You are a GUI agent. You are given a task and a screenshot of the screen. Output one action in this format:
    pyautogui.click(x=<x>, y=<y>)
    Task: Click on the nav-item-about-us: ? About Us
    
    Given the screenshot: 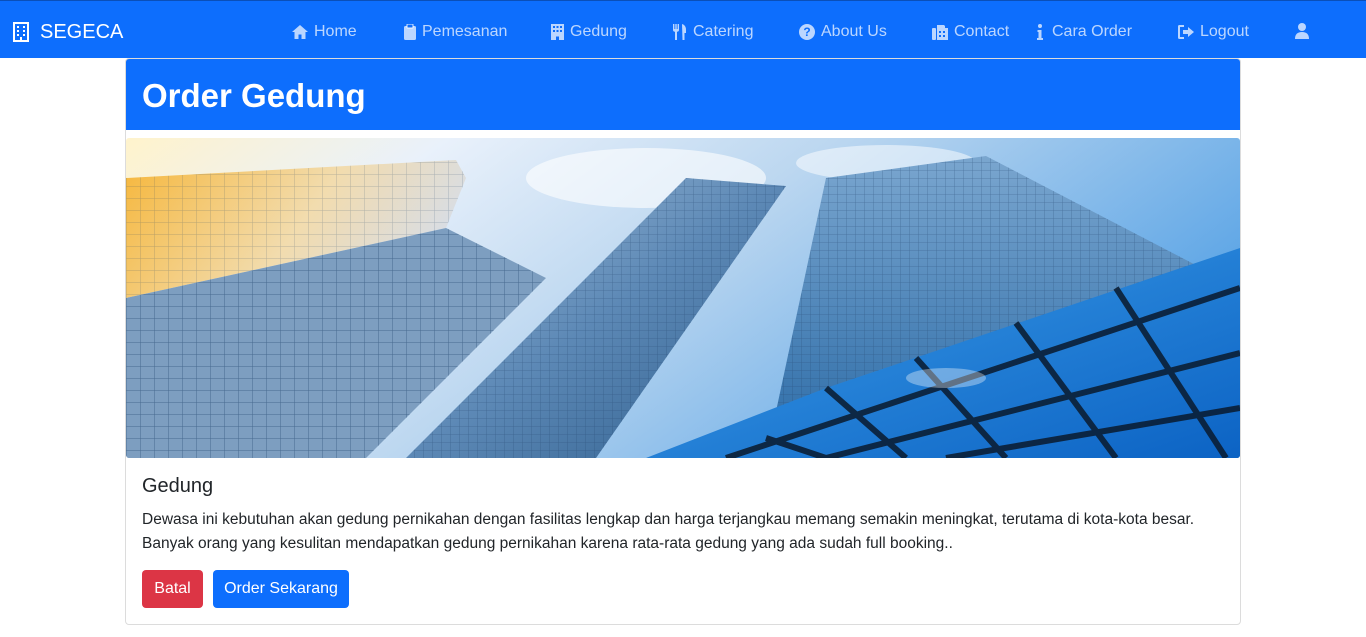 What is the action you would take?
    pyautogui.click(x=843, y=32)
    